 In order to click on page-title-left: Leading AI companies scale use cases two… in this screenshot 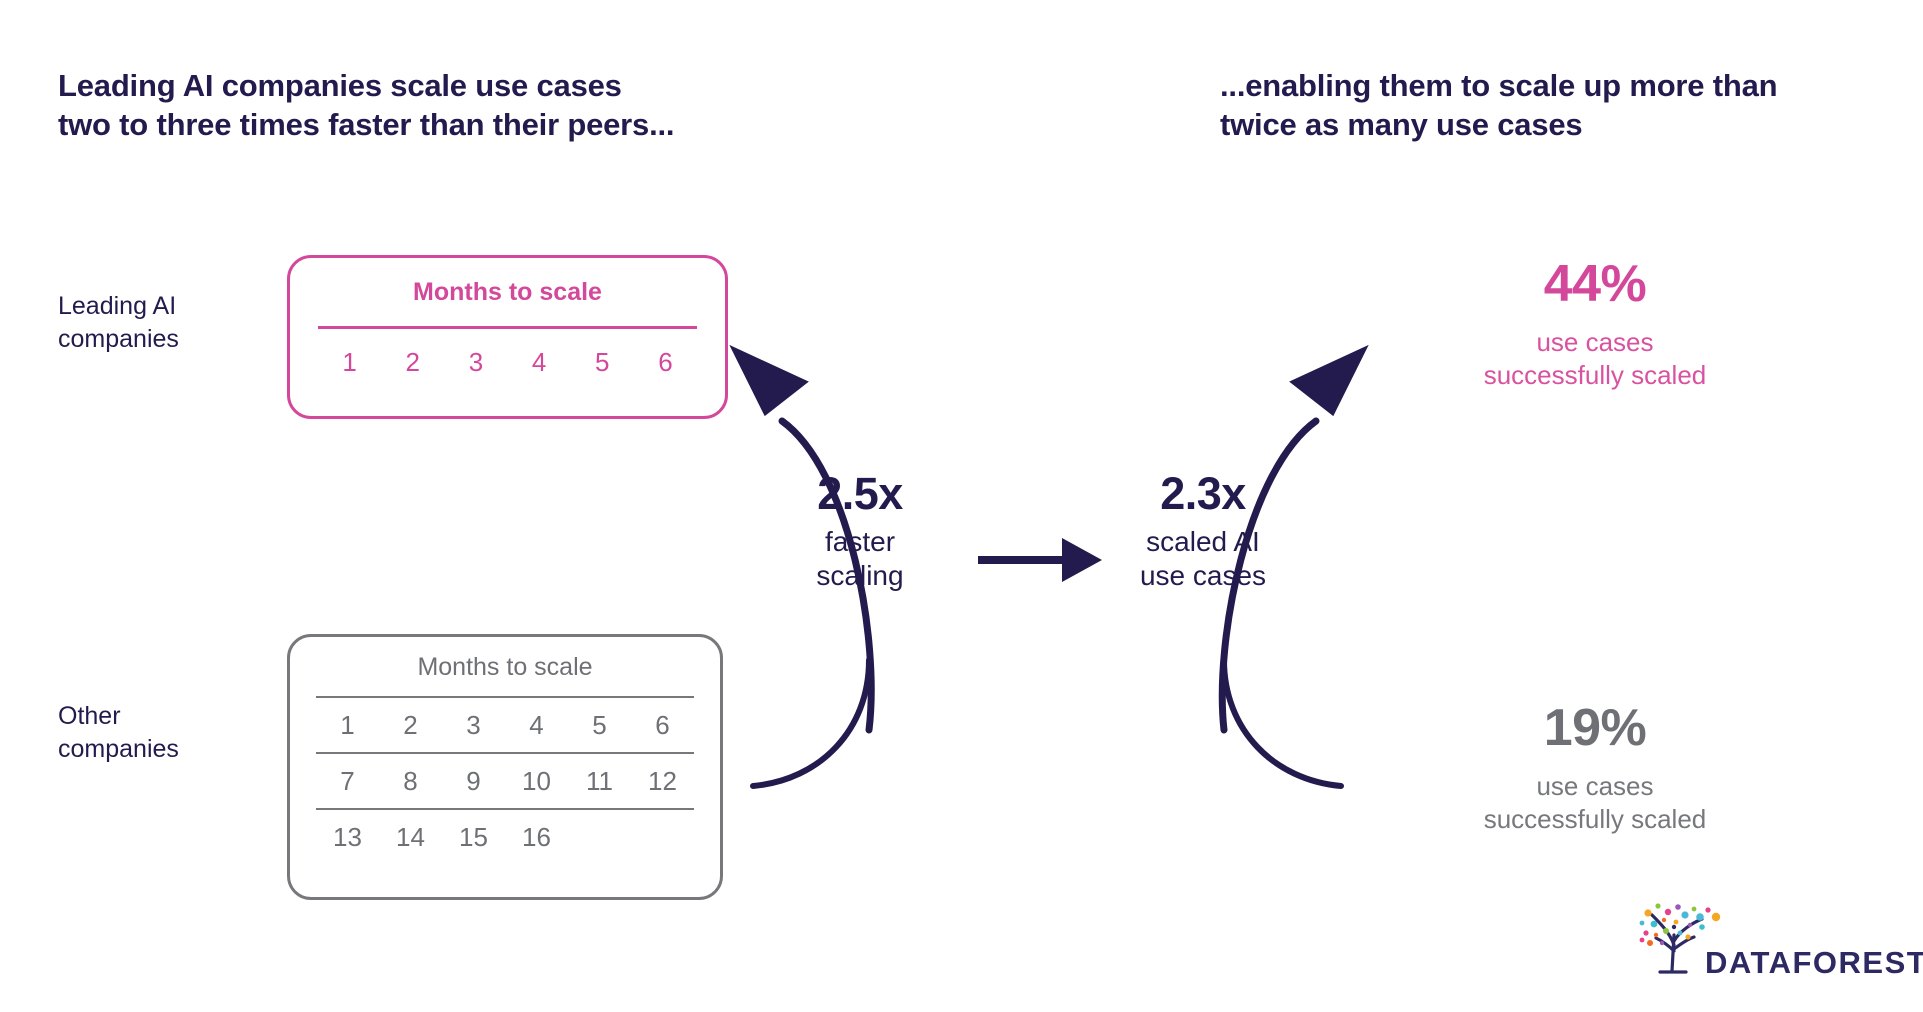, I will do `click(366, 105)`.